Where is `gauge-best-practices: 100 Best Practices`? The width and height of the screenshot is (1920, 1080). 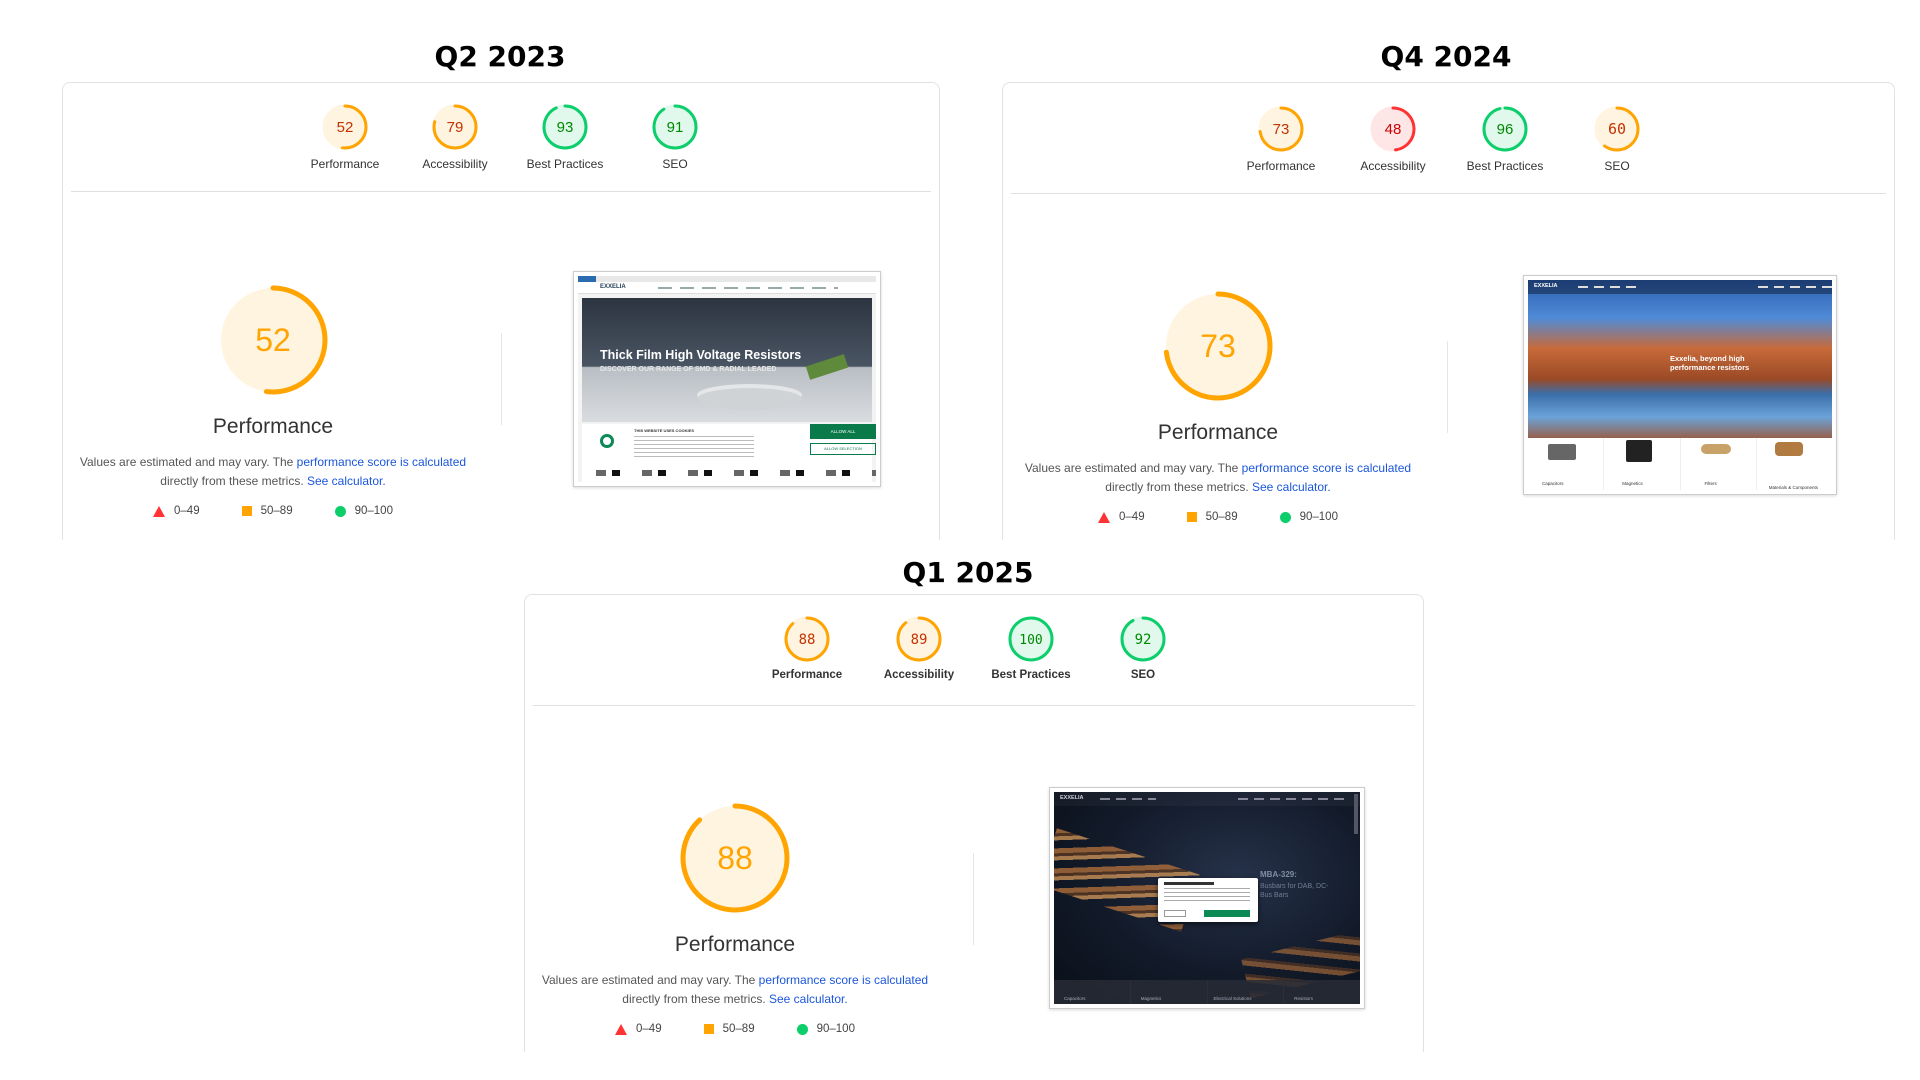 gauge-best-practices: 100 Best Practices is located at coordinates (1031, 648).